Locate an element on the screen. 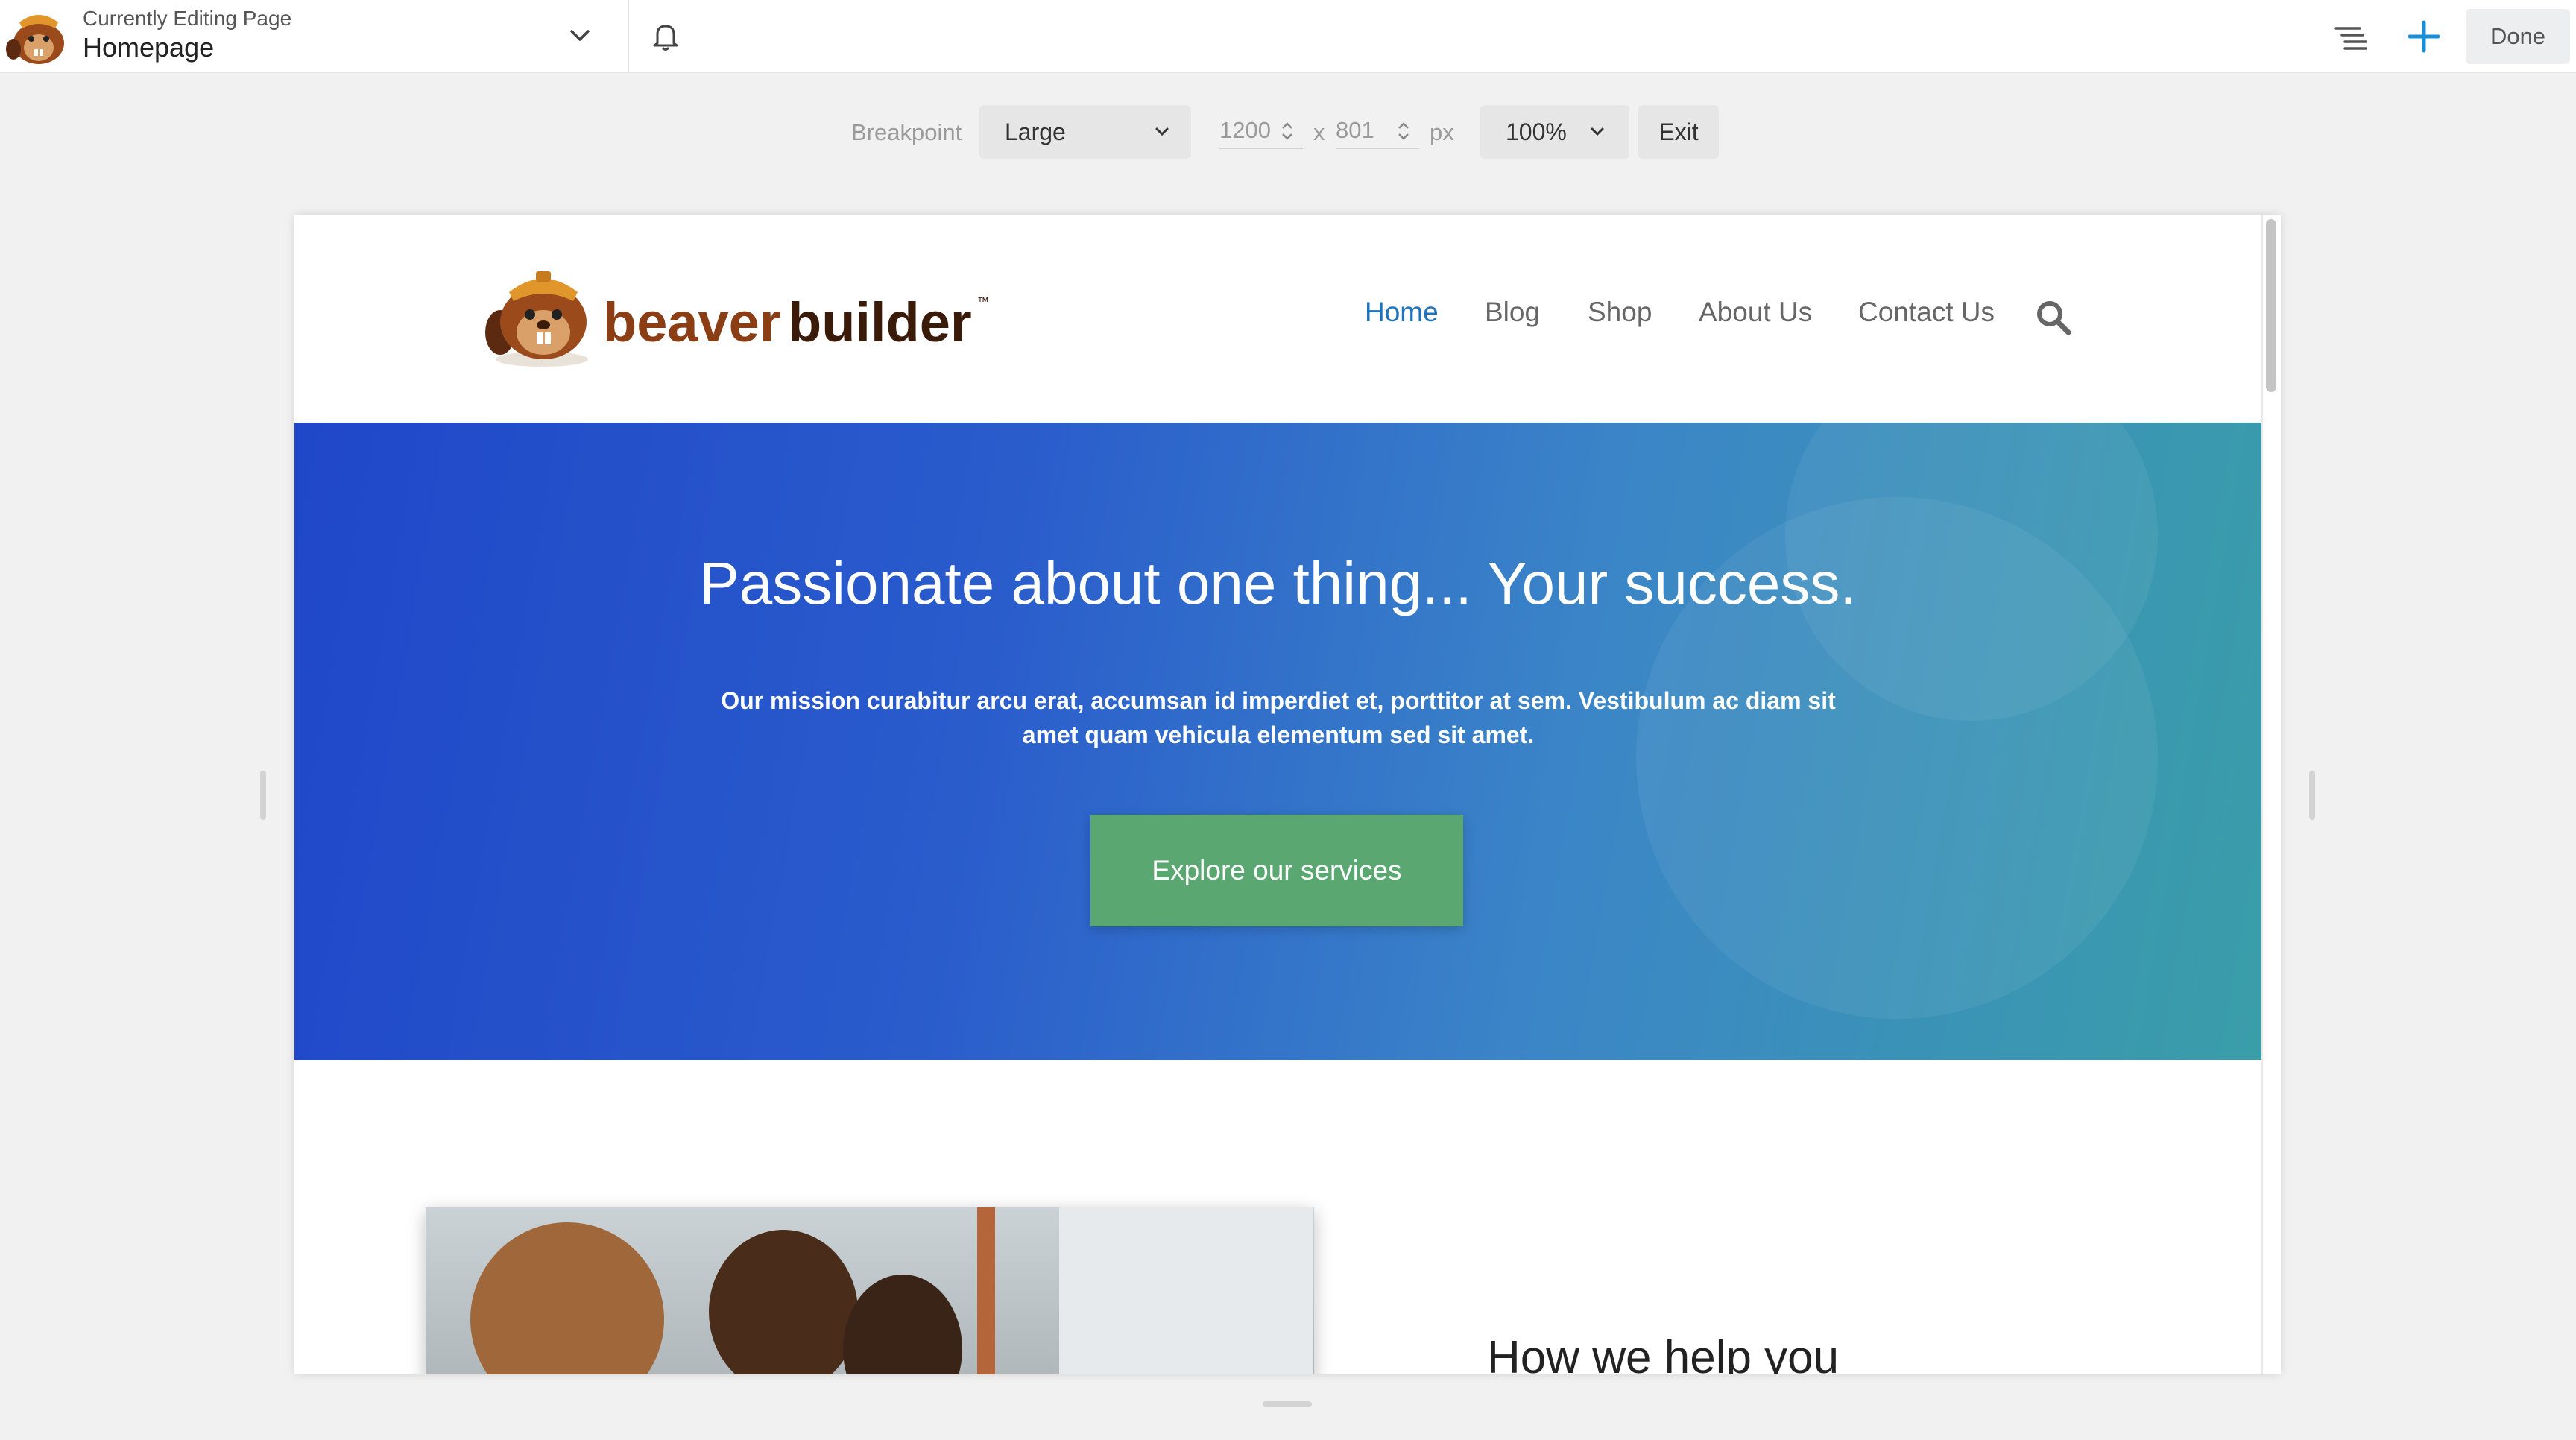 This screenshot has width=2576, height=1440. nav-shop: Shop is located at coordinates (1620, 312).